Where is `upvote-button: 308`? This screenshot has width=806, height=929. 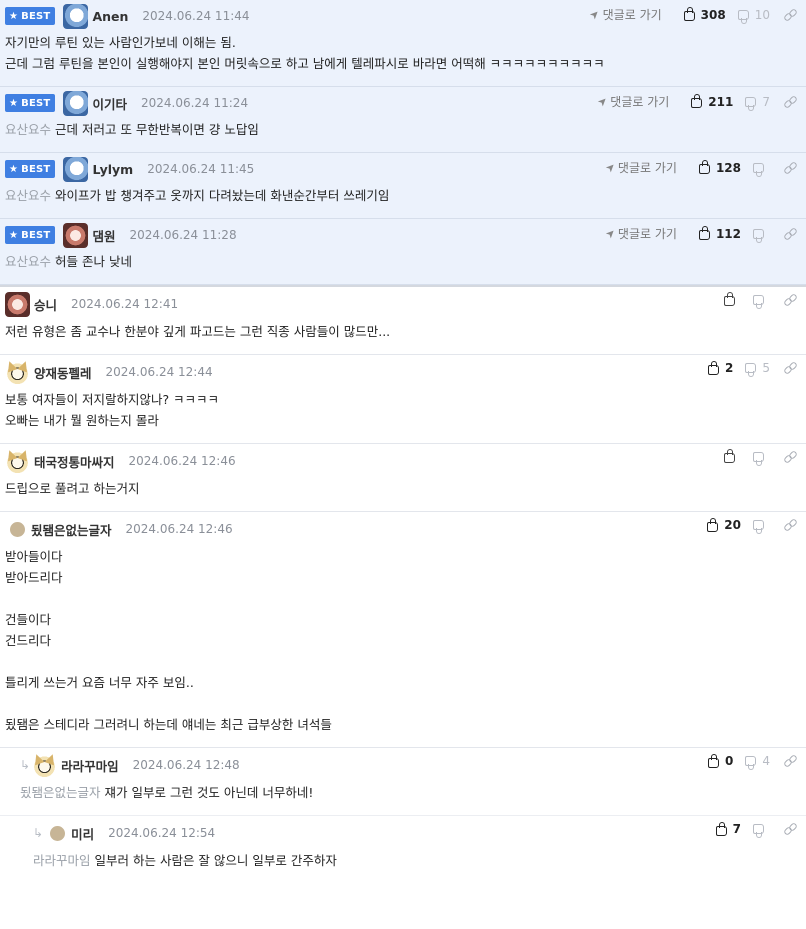 upvote-button: 308 is located at coordinates (704, 14).